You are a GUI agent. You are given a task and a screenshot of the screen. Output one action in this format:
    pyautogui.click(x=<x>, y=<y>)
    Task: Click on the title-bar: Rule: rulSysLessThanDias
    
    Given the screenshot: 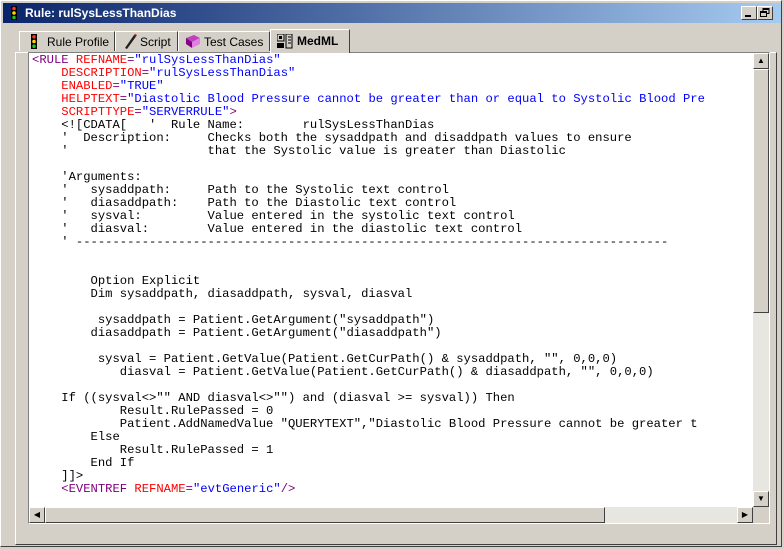 What is the action you would take?
    pyautogui.click(x=392, y=13)
    